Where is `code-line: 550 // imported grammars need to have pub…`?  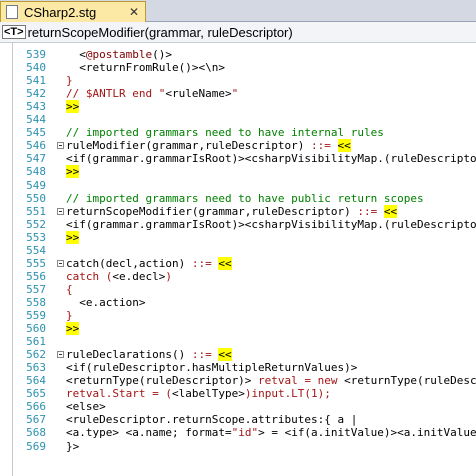
code-line: 550 // imported grammars need to have pub… is located at coordinates (238, 198).